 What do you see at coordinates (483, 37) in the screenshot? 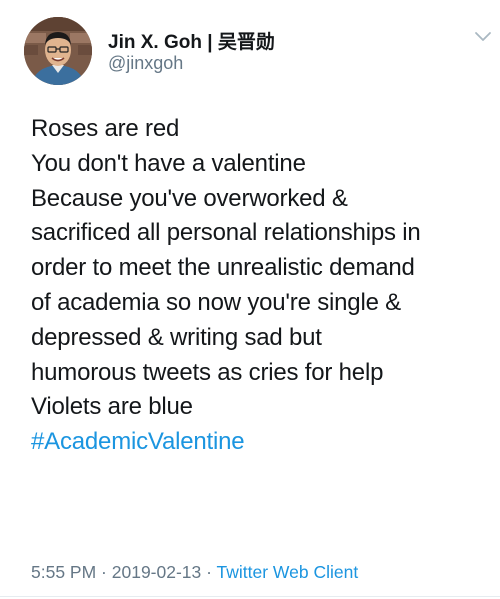
I see `chevron-down-icon` at bounding box center [483, 37].